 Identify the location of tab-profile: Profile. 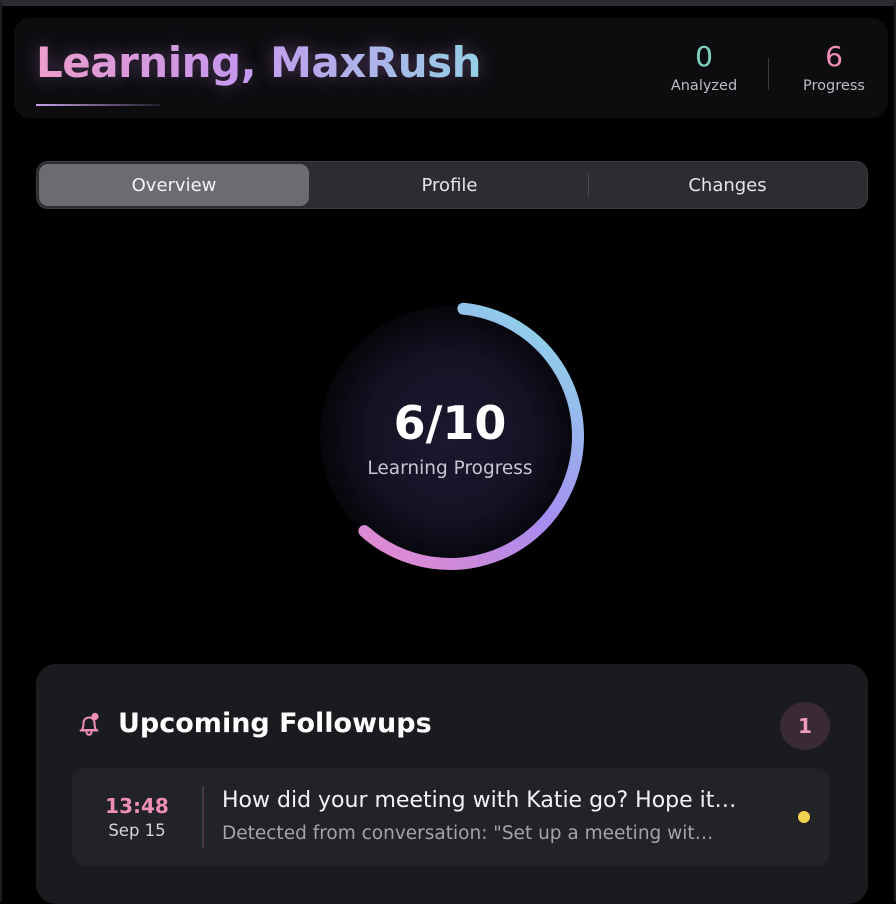
(449, 185).